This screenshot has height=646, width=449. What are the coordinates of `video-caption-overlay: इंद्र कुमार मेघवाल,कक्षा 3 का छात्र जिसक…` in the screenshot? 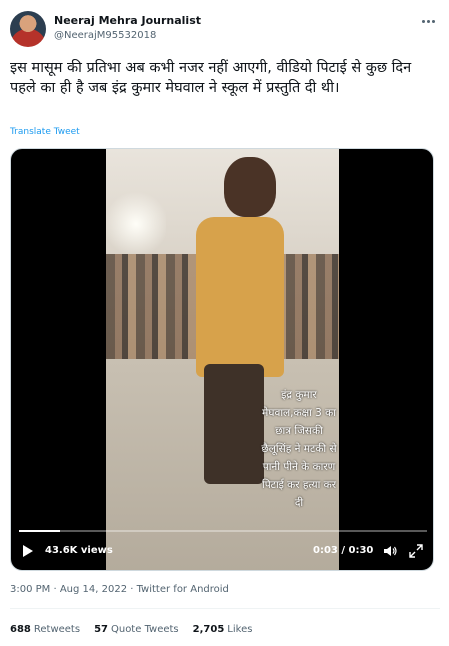 It's located at (299, 449).